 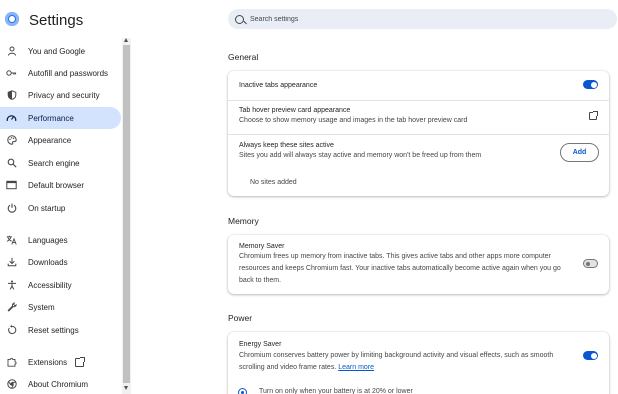 I want to click on search-input, so click(x=400, y=19).